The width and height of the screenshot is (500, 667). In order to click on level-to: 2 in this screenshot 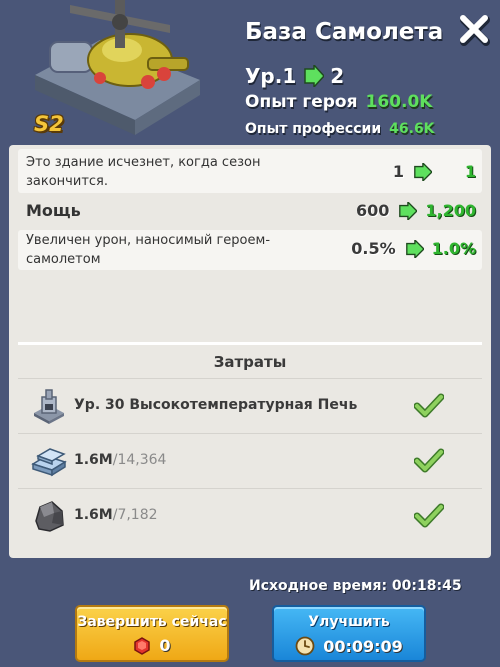, I will do `click(337, 76)`.